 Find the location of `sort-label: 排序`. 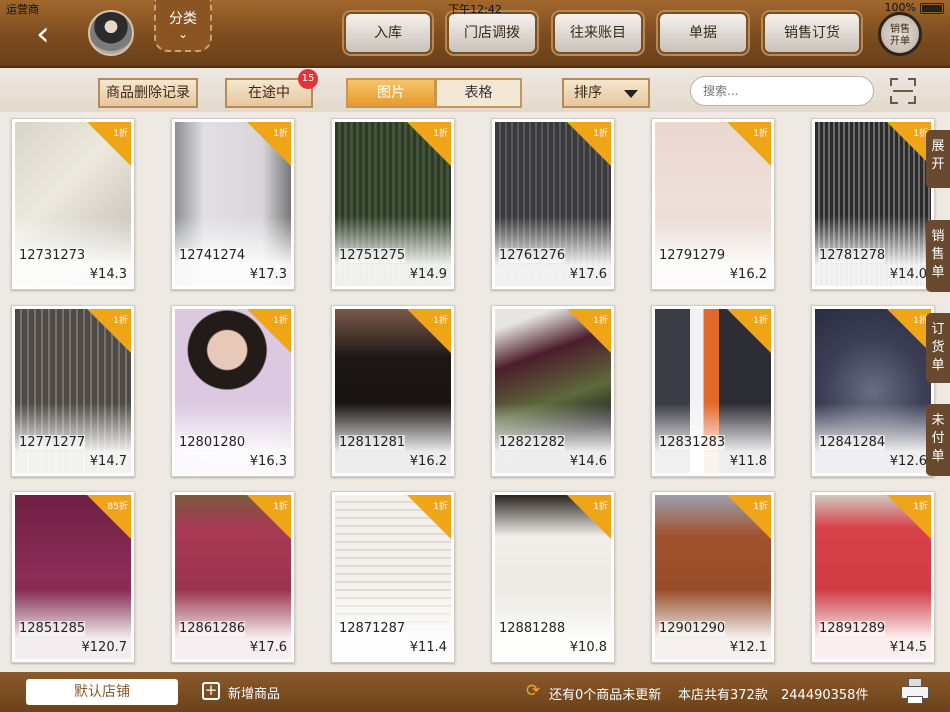

sort-label: 排序 is located at coordinates (588, 93).